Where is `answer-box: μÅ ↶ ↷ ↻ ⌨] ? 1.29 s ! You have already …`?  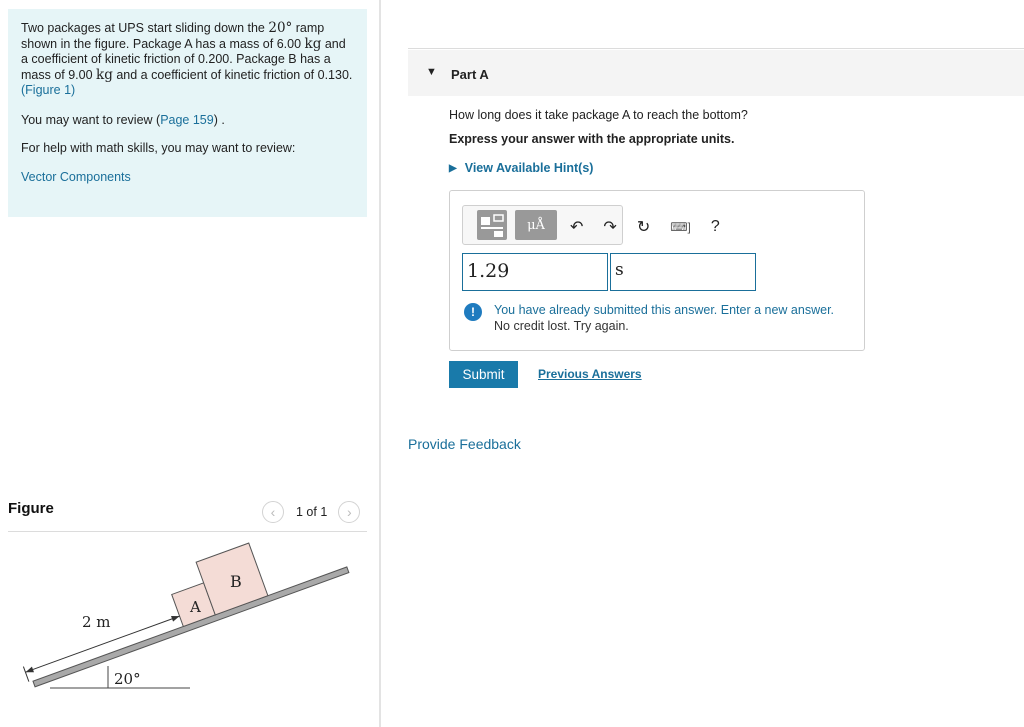 answer-box: μÅ ↶ ↷ ↻ ⌨] ? 1.29 s ! You have already … is located at coordinates (657, 270).